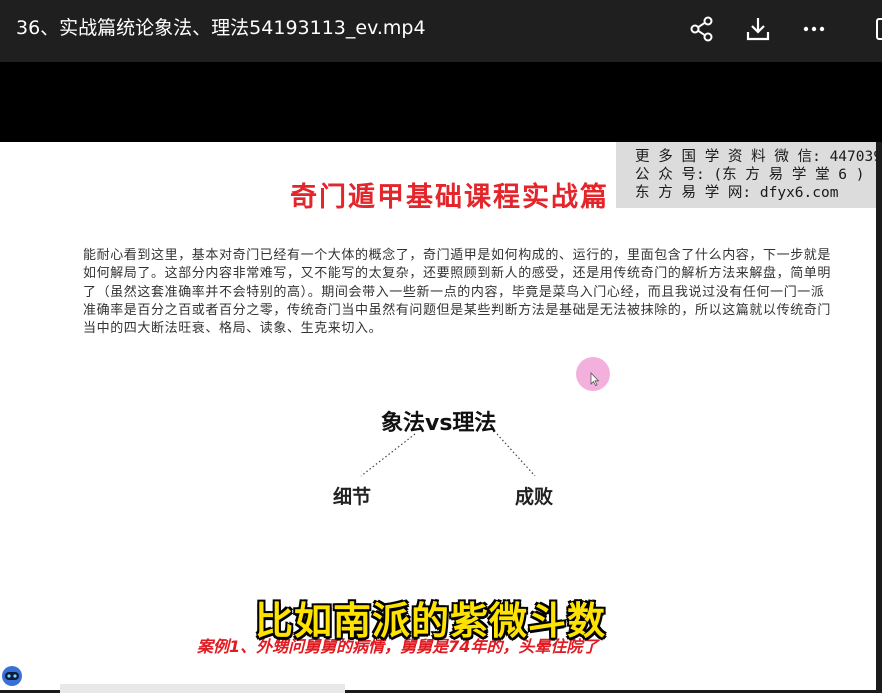 The image size is (882, 693). I want to click on cursor-icon, so click(595, 379).